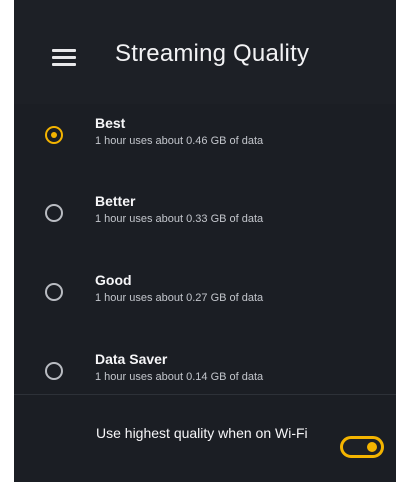  I want to click on divider, so click(205, 394).